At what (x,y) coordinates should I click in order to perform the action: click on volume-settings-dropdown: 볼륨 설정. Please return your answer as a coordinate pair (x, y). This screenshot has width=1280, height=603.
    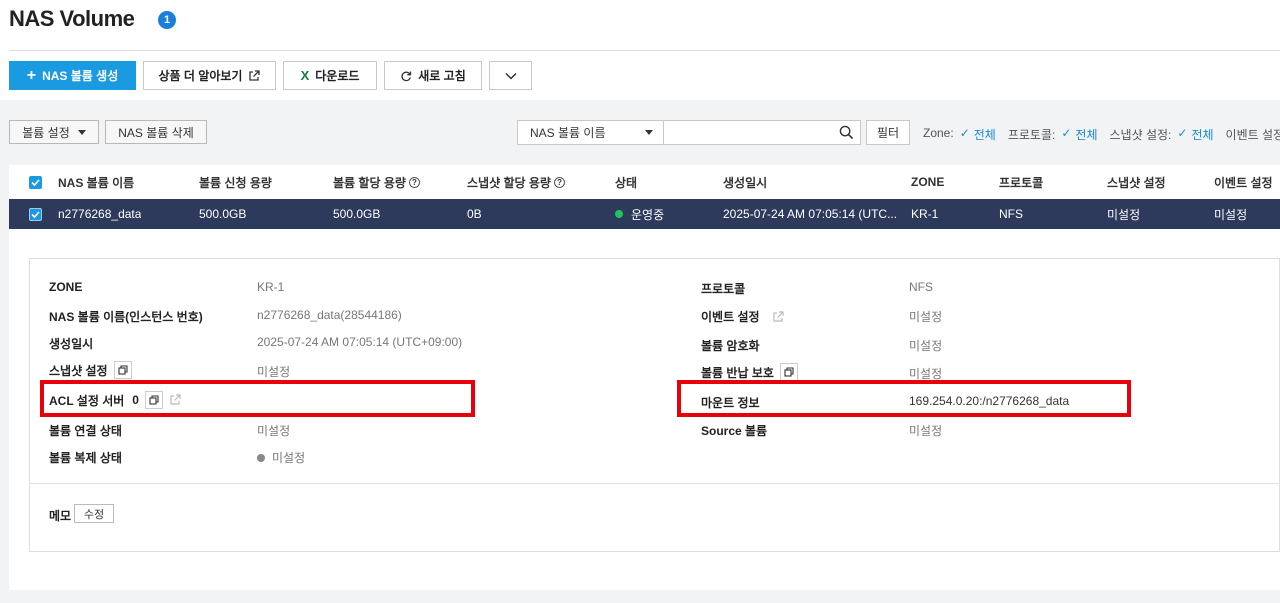
    Looking at the image, I should click on (54, 132).